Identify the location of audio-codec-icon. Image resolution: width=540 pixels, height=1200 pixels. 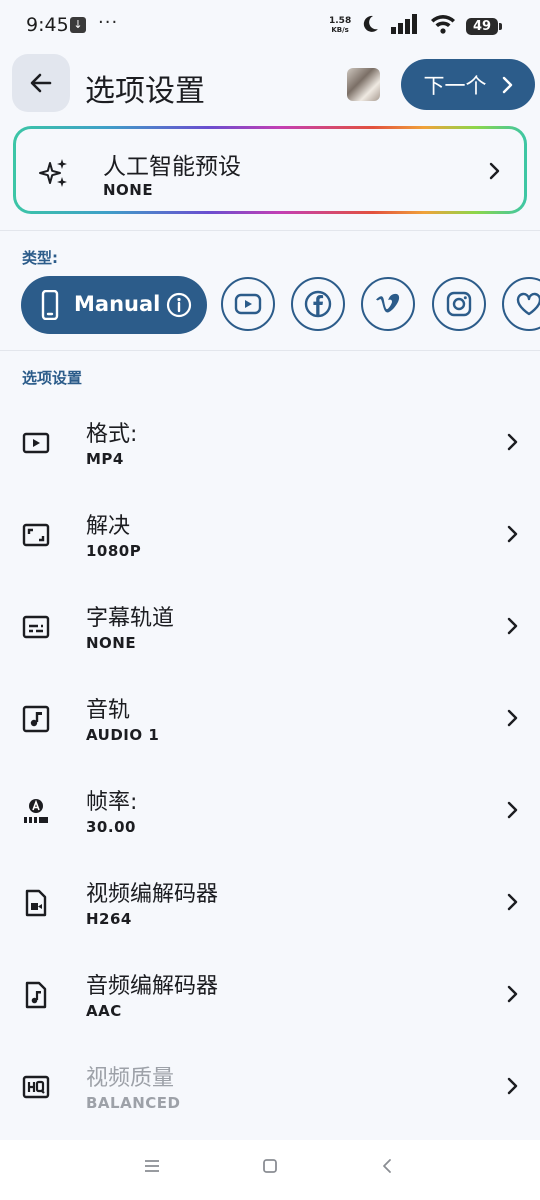
(36, 995).